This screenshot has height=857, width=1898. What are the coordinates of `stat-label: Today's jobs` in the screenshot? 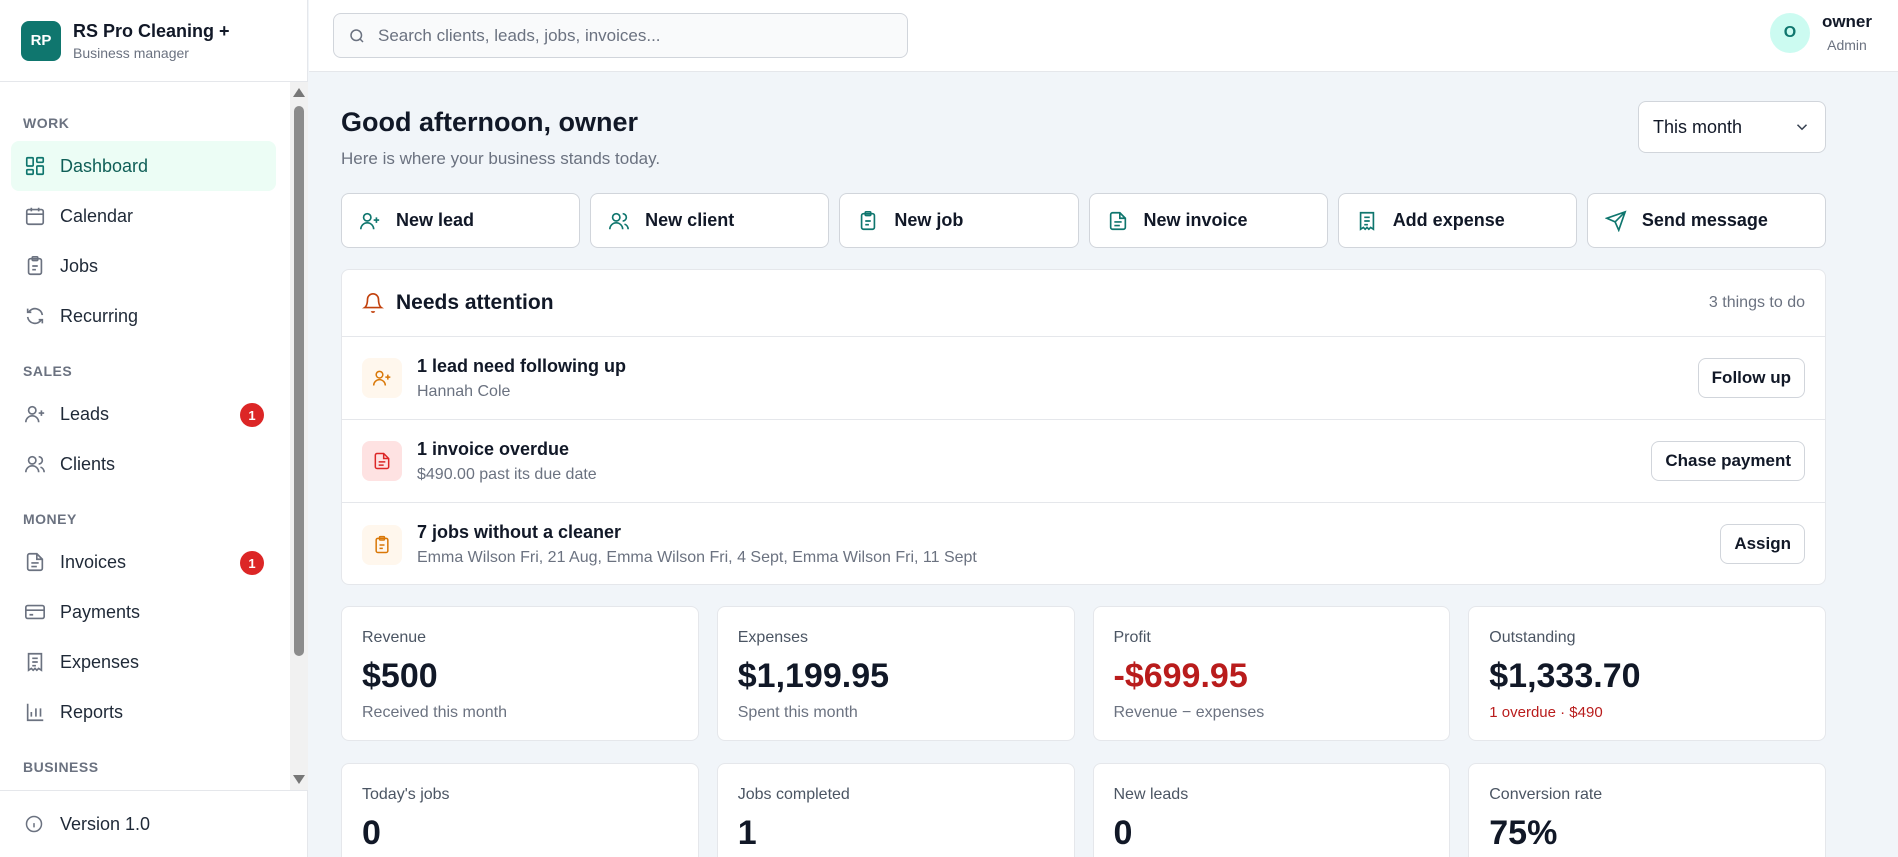 It's located at (406, 794).